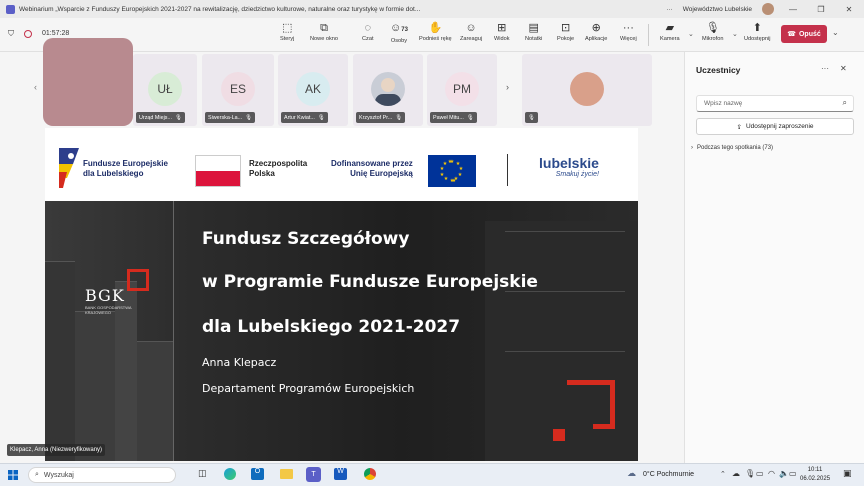 The width and height of the screenshot is (864, 486). I want to click on restore-icon: ❐, so click(821, 9).